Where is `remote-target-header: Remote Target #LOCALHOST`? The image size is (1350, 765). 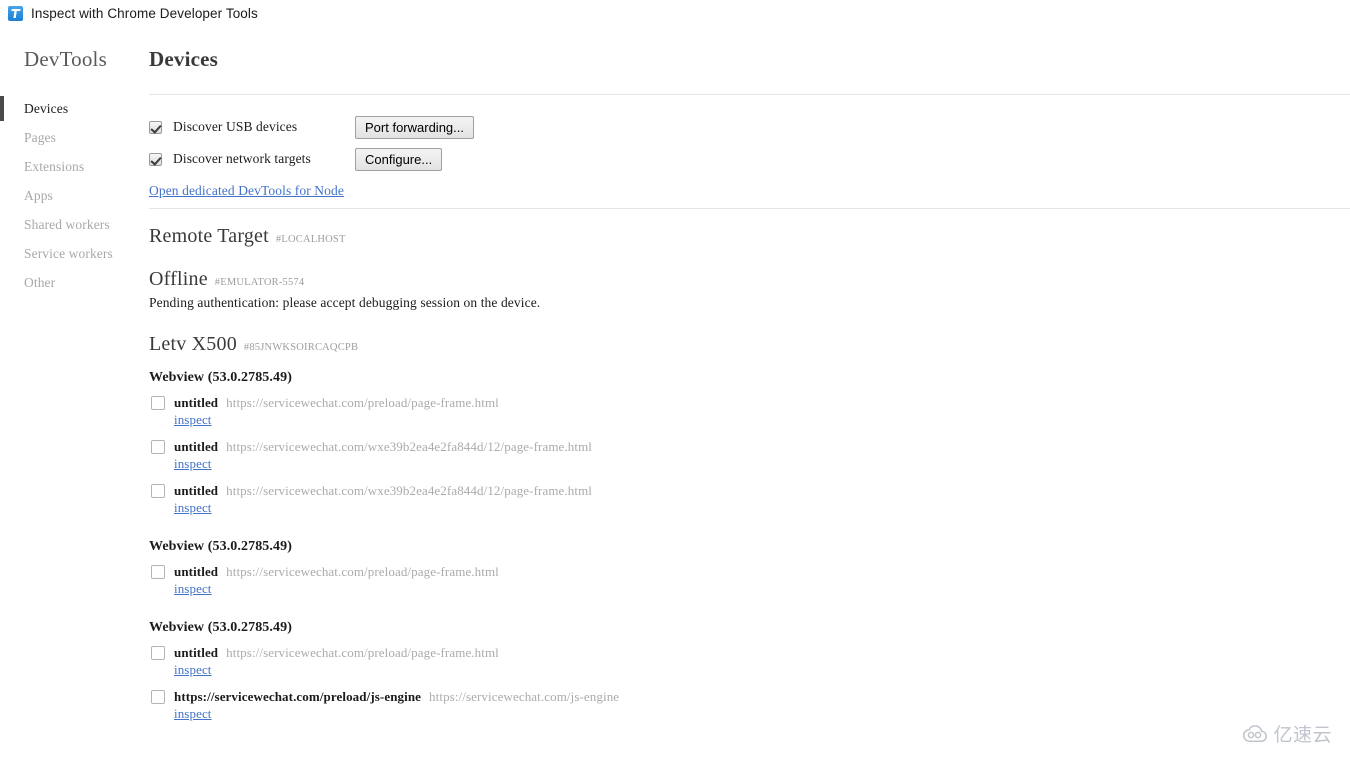
remote-target-header: Remote Target #LOCALHOST is located at coordinates (749, 236).